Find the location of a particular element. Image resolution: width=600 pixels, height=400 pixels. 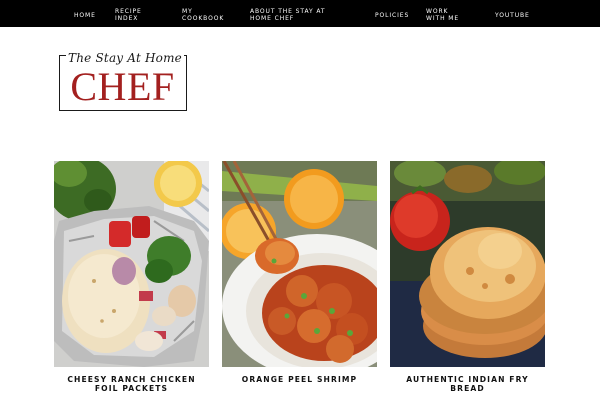

nav-item-youtube: YOUTUBE is located at coordinates (512, 16).